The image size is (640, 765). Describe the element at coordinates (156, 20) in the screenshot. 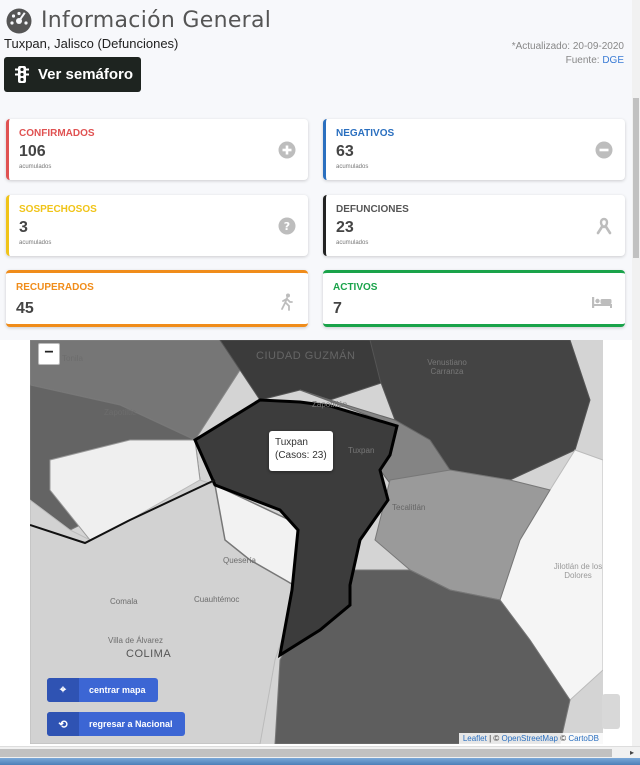

I see `page-title-text: Información General` at that location.